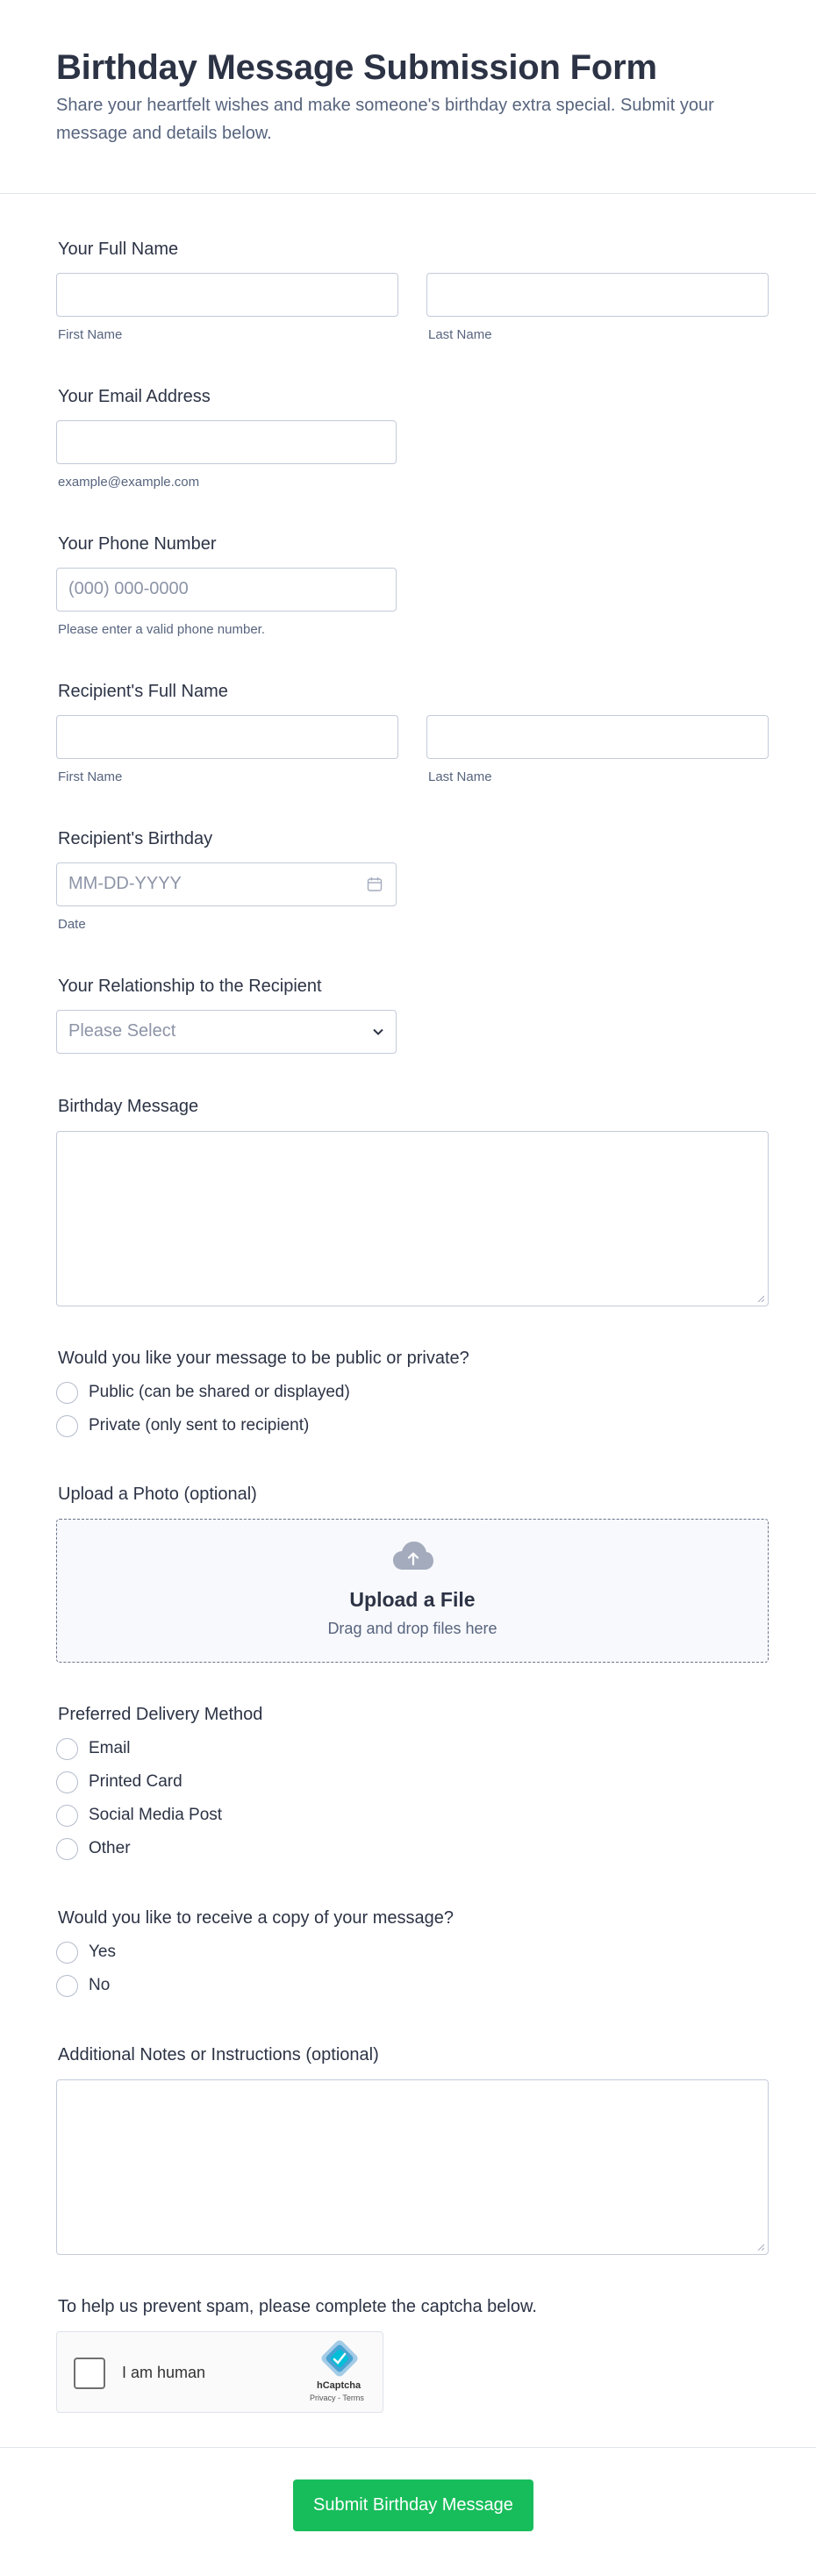  I want to click on submit-button: Submit Birthday Message, so click(413, 2505).